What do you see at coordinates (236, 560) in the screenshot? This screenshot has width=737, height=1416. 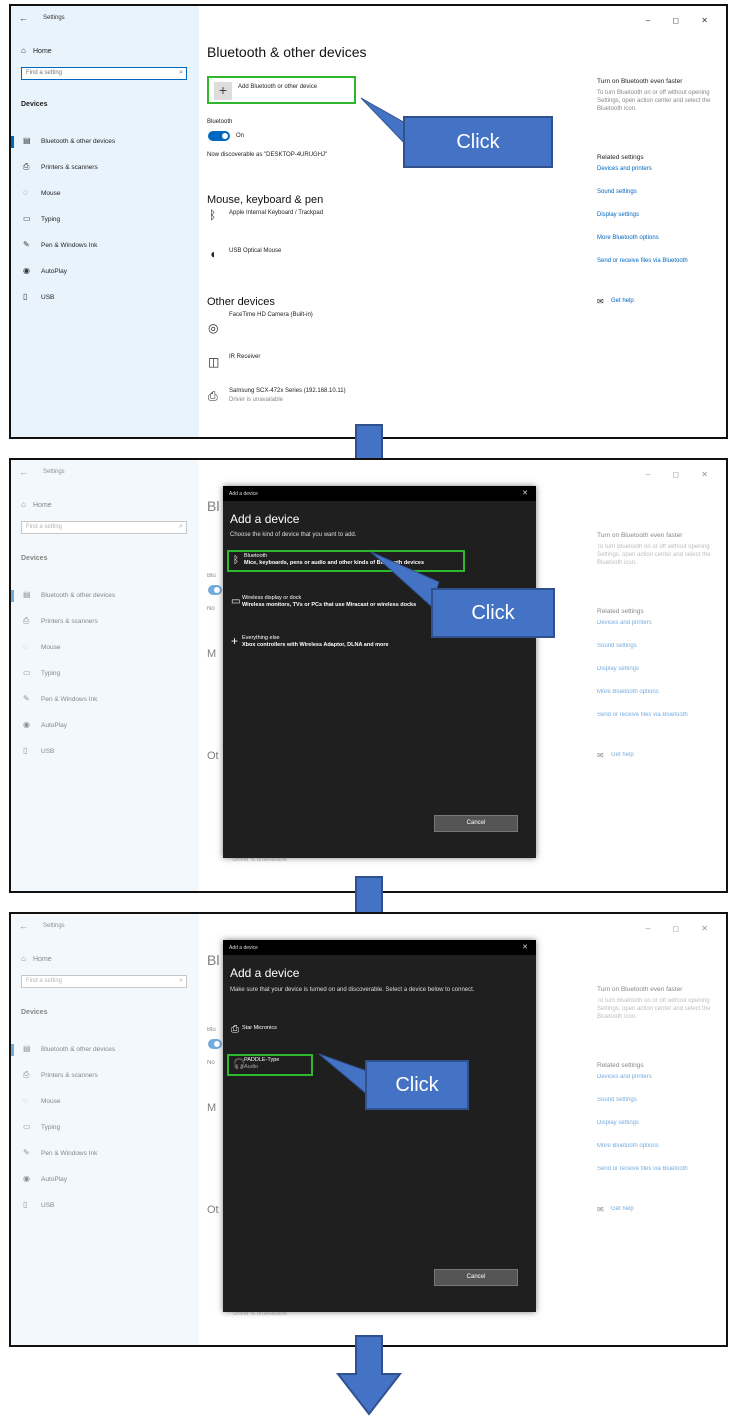 I see `bluetooth-icon: ᛒ` at bounding box center [236, 560].